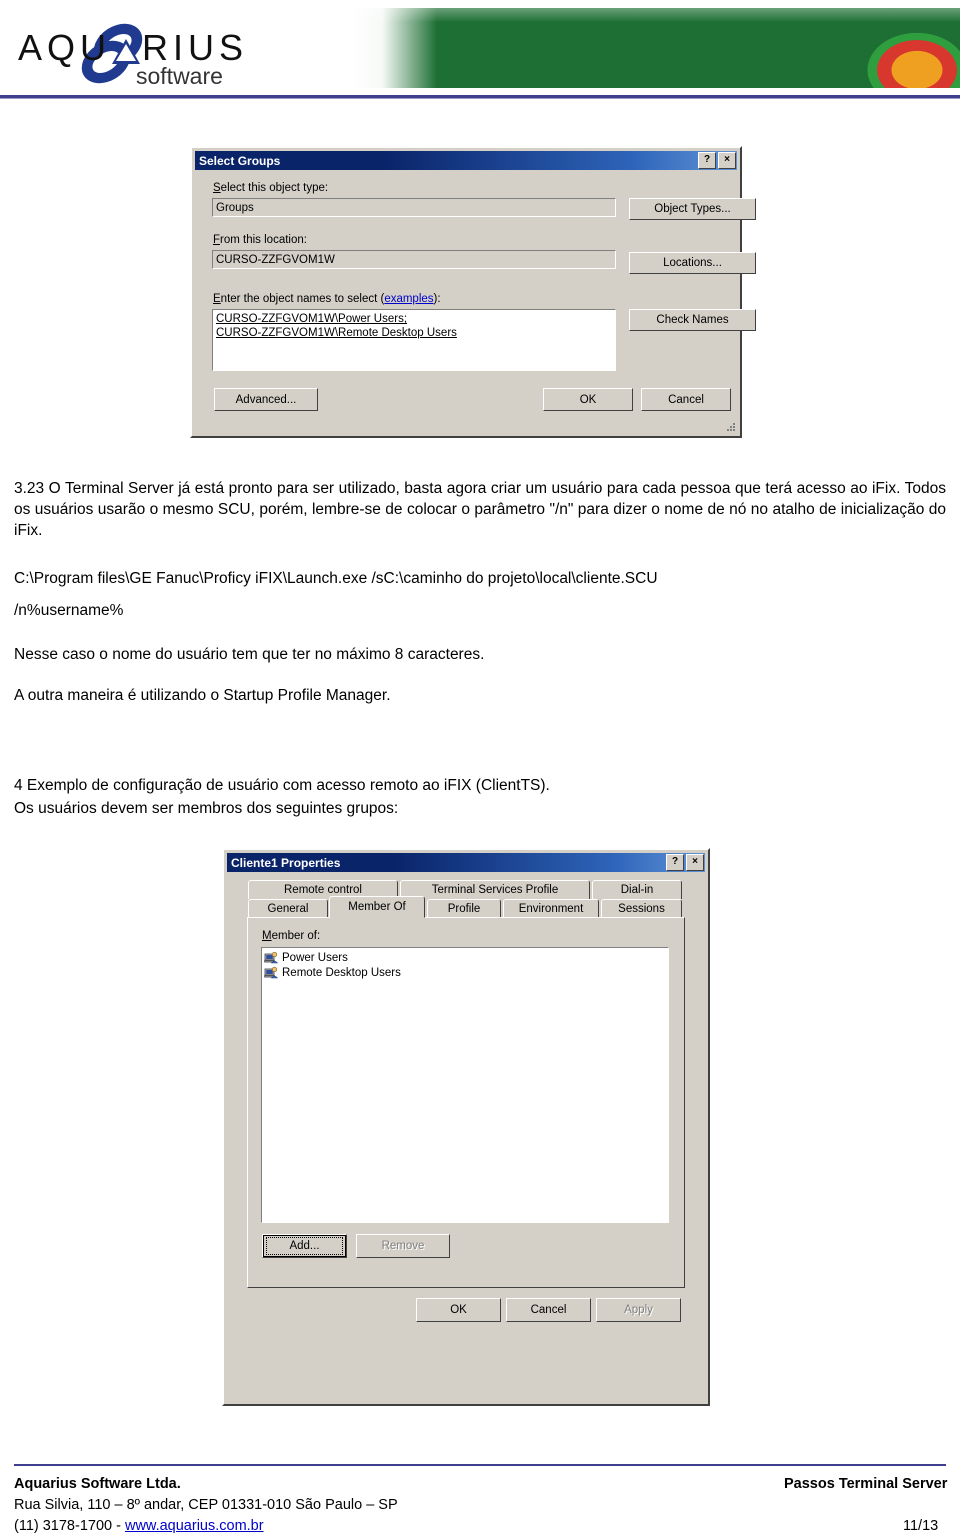 The image size is (960, 1538). Describe the element at coordinates (731, 427) in the screenshot. I see `resize-grip-icon` at that location.